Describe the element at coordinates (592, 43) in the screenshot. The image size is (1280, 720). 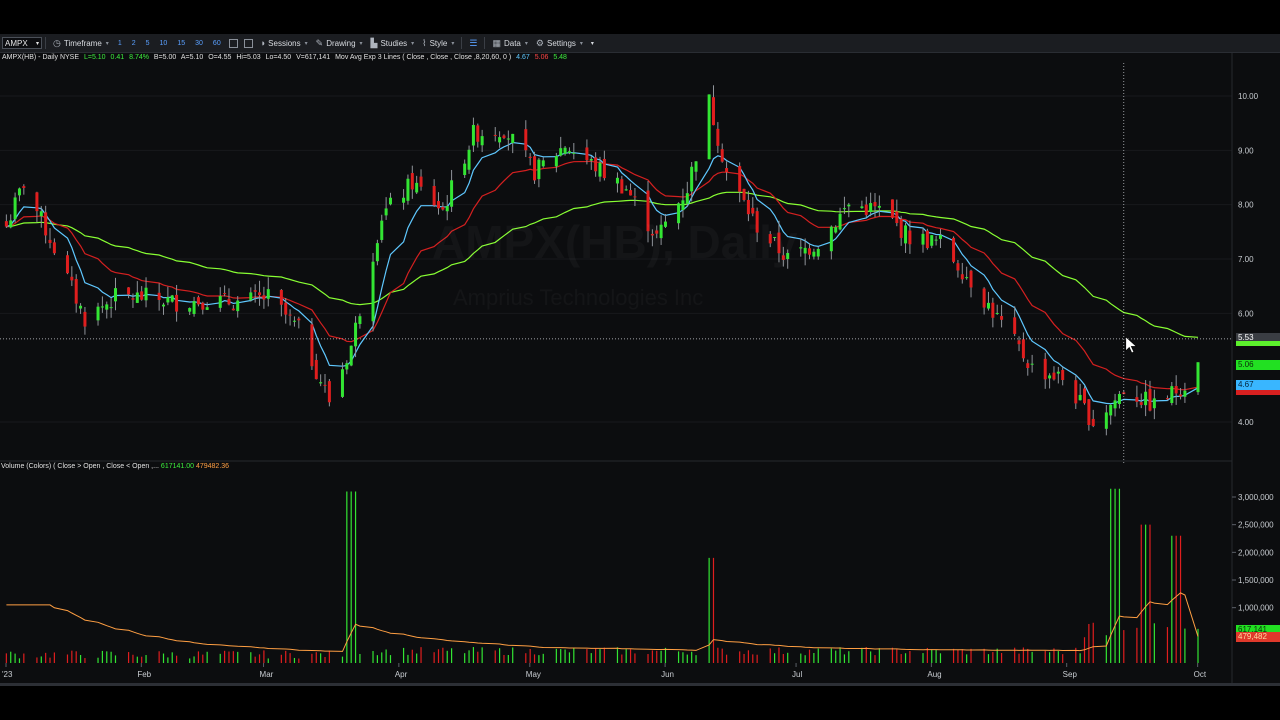
I see `overflow-chevron-icon: ▾` at that location.